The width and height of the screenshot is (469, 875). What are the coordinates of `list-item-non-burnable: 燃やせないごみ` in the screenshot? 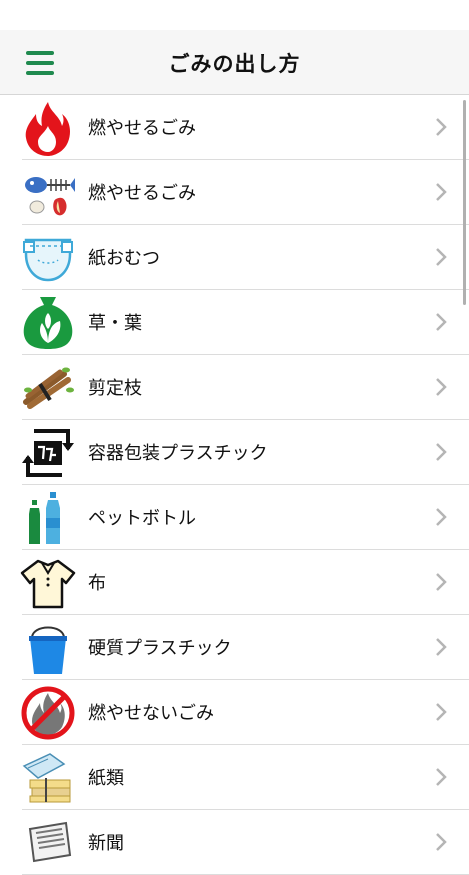 It's located at (234, 712).